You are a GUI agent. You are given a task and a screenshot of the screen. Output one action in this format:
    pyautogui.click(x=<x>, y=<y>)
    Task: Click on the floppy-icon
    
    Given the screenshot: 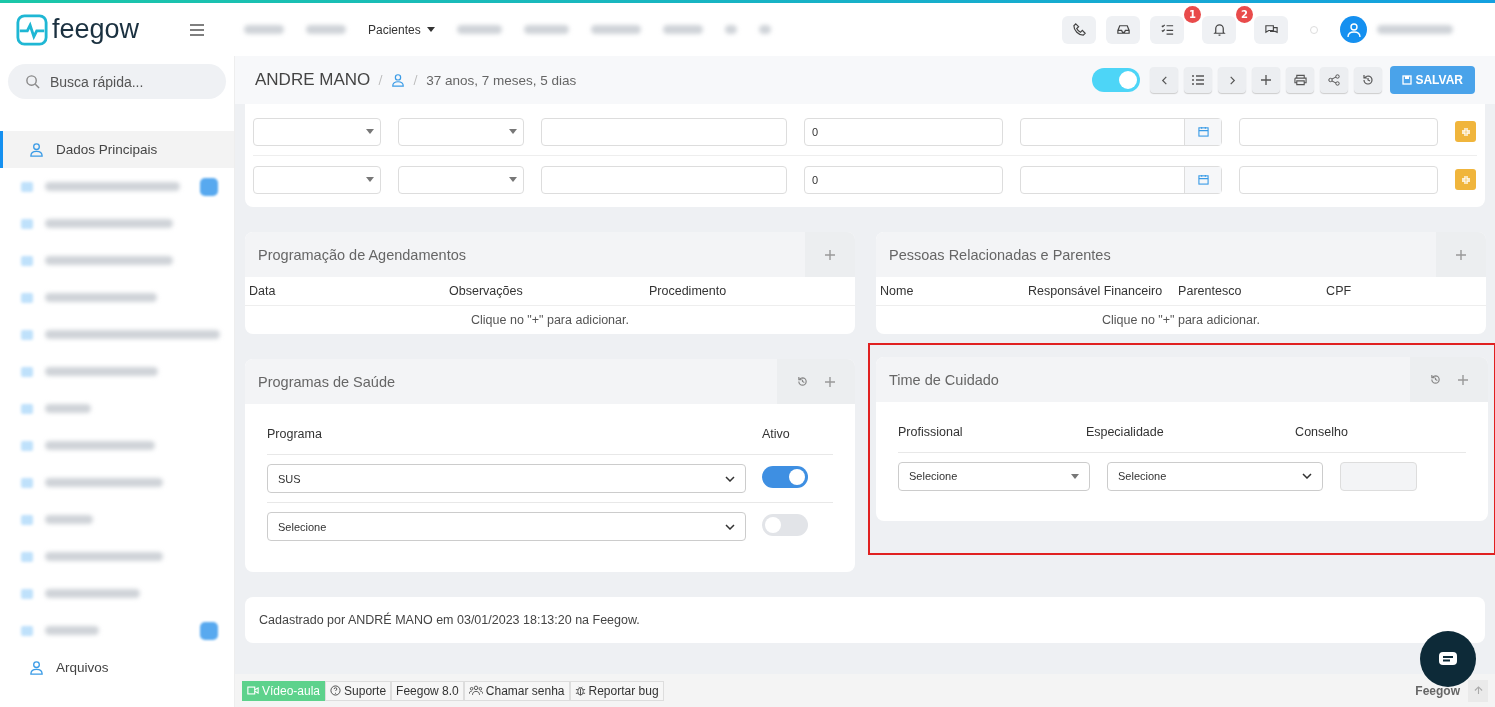 What is the action you would take?
    pyautogui.click(x=1407, y=80)
    